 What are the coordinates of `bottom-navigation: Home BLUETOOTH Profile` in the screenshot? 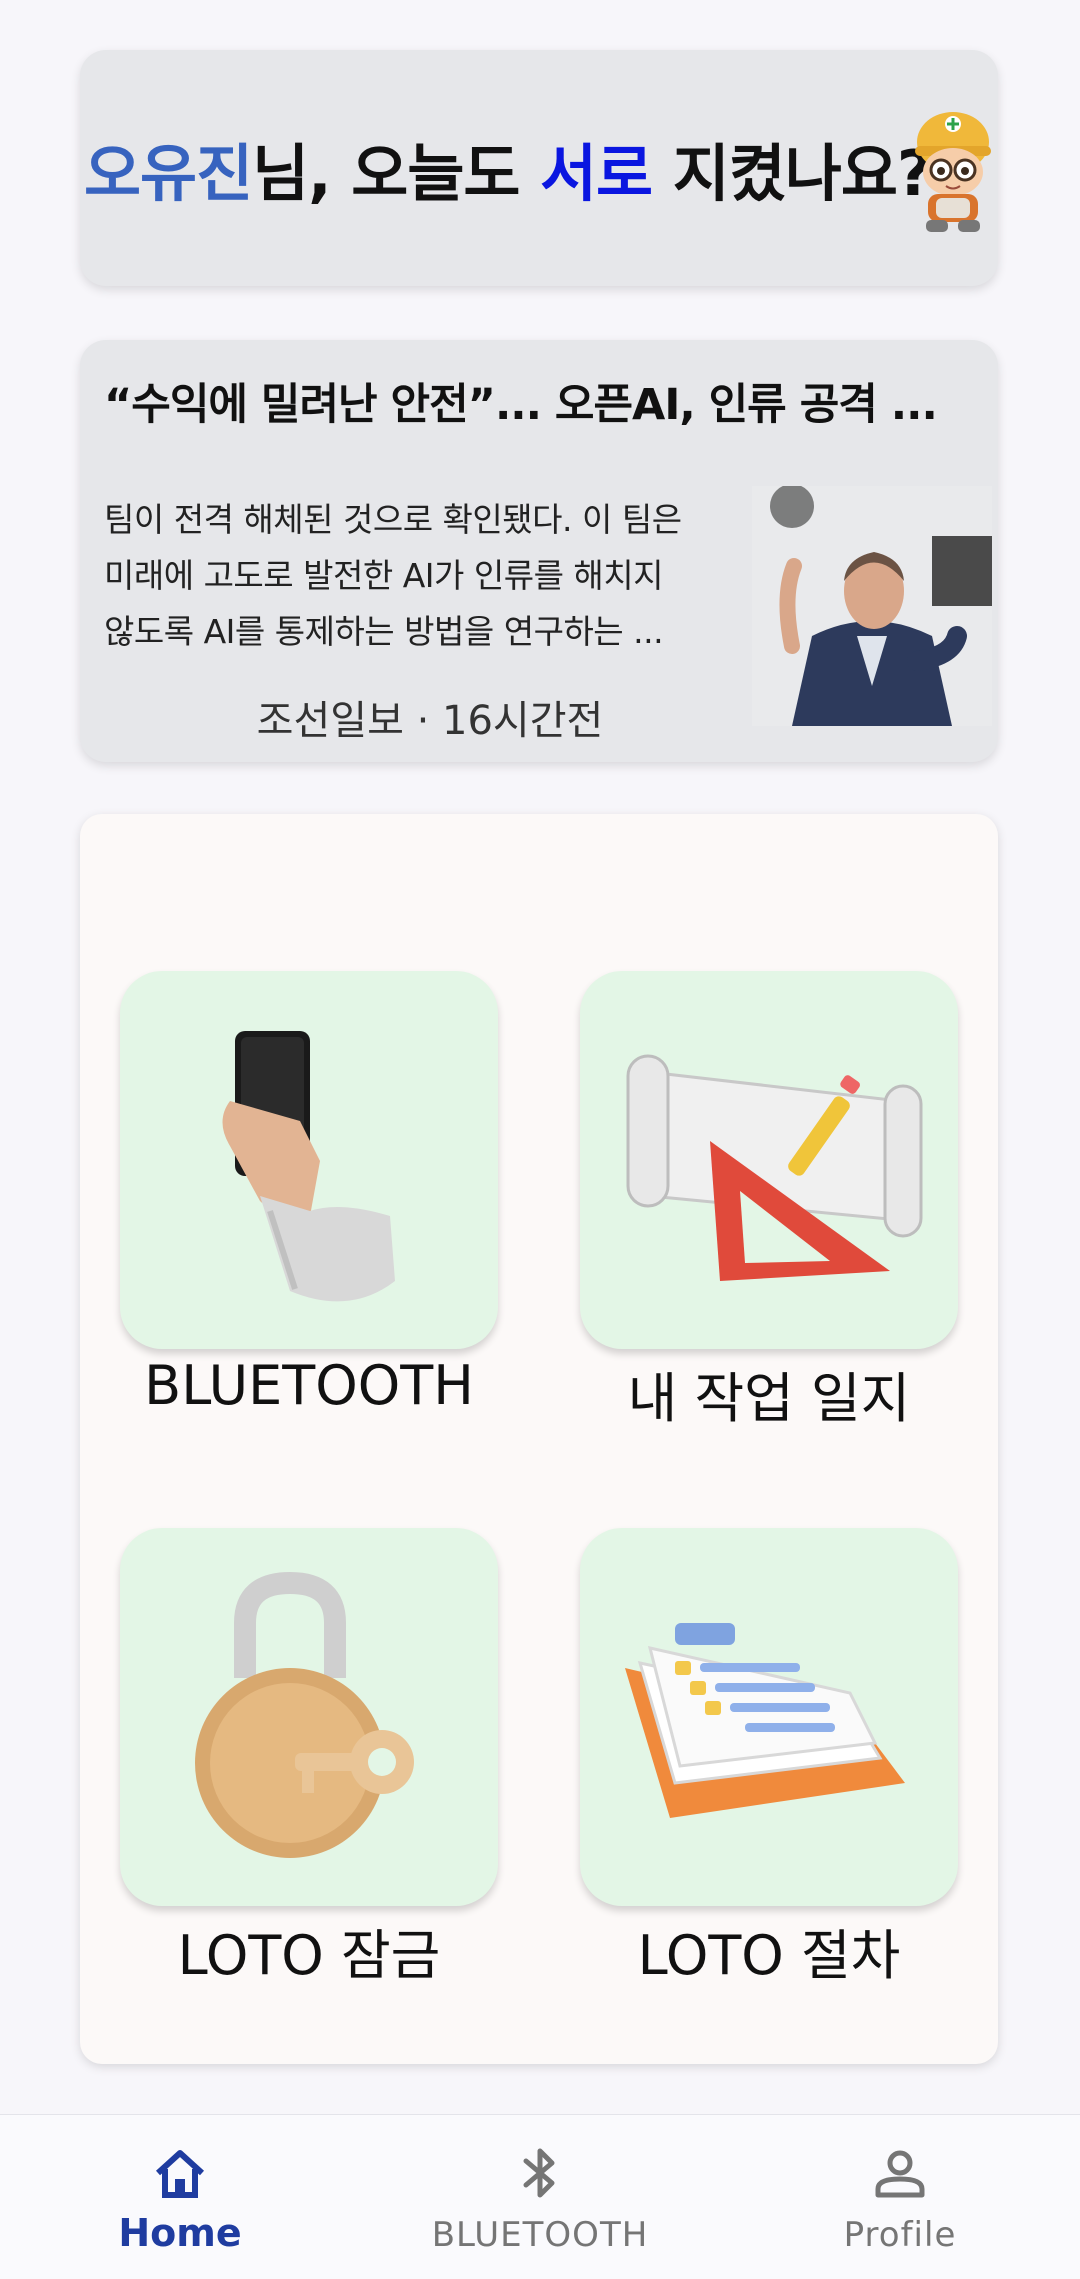 It's located at (540, 2196).